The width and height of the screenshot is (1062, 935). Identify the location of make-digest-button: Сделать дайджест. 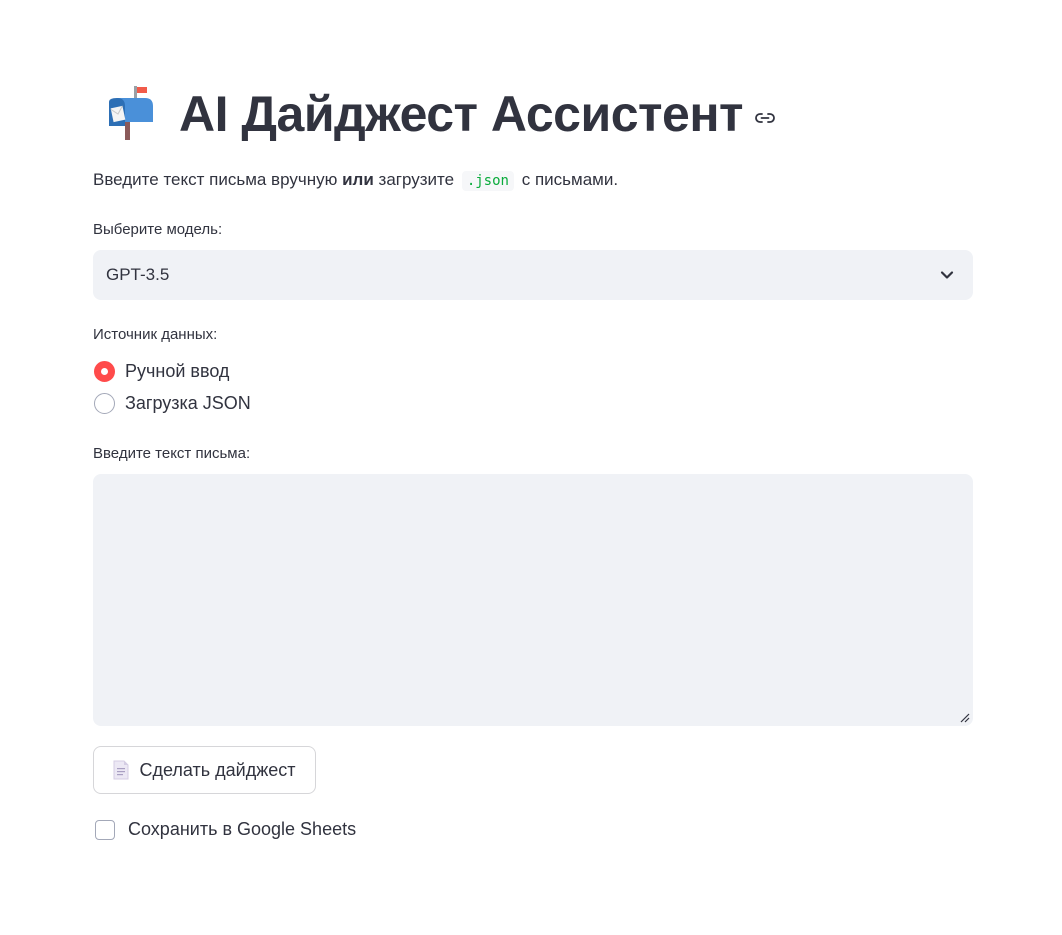
(204, 770).